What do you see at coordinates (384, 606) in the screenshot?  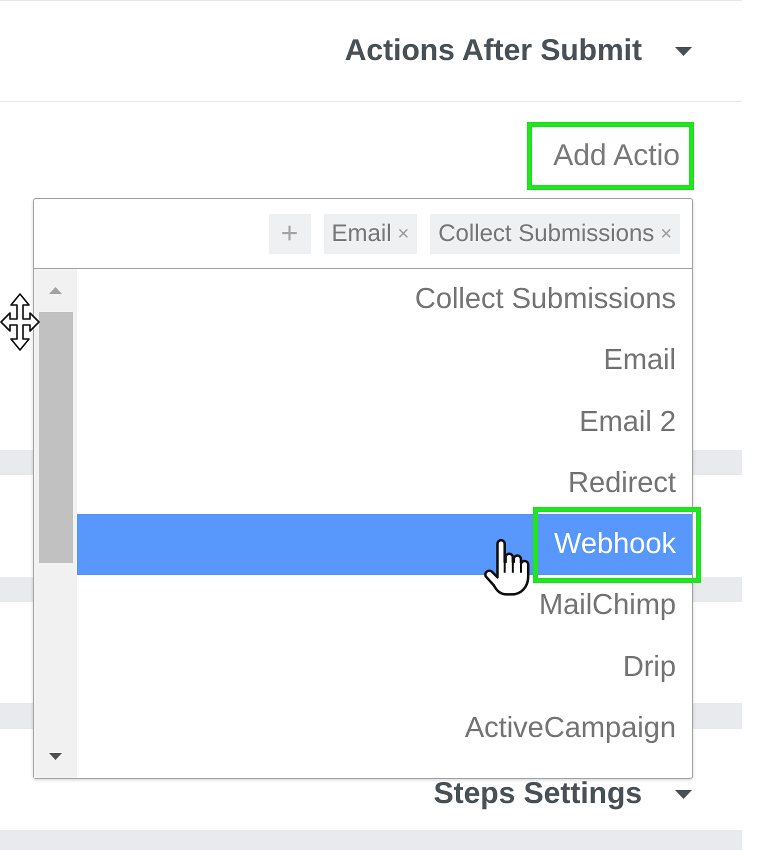 I see `dropdown-option: MailChimp` at bounding box center [384, 606].